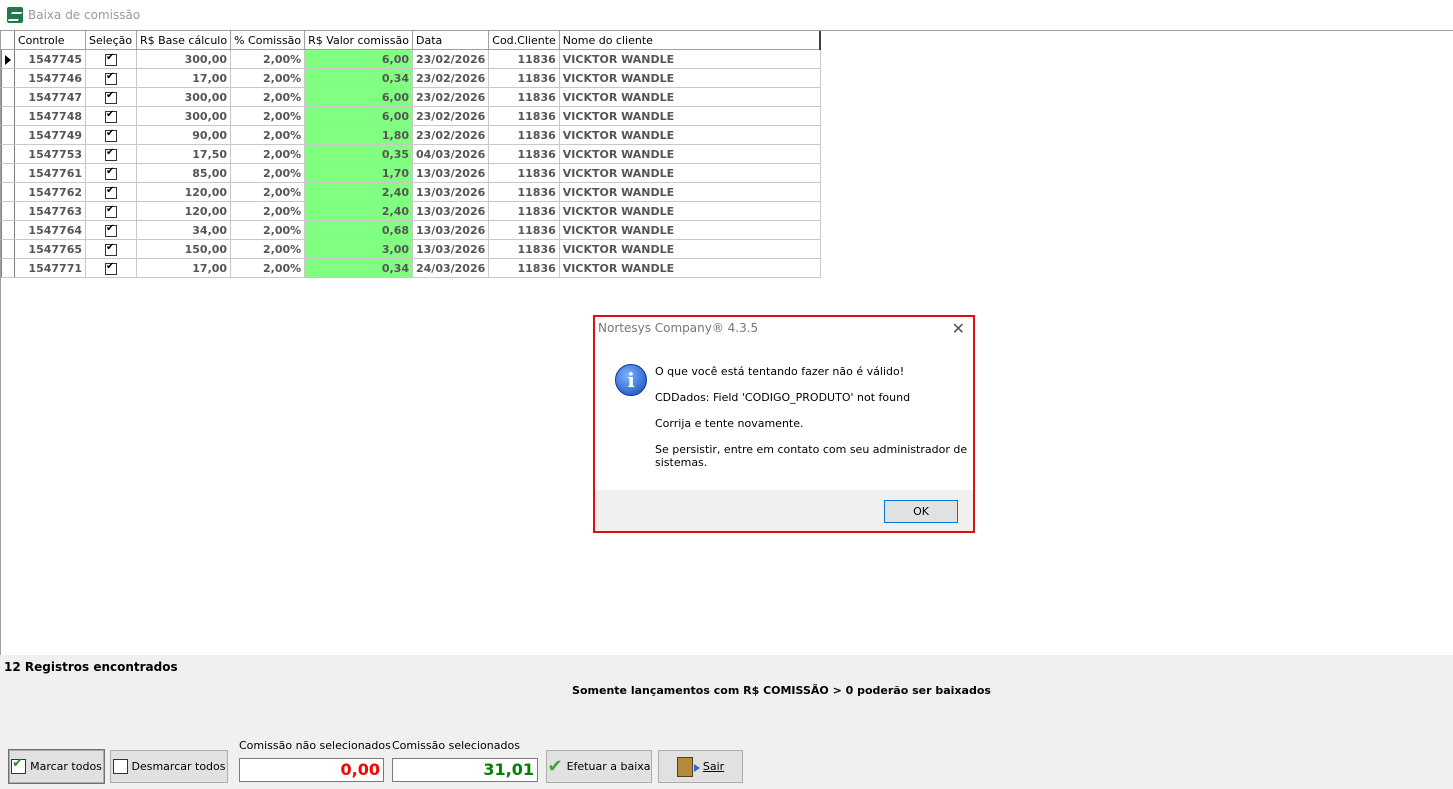 The width and height of the screenshot is (1453, 789). Describe the element at coordinates (184, 59) in the screenshot. I see `cell-base: 300,00` at that location.